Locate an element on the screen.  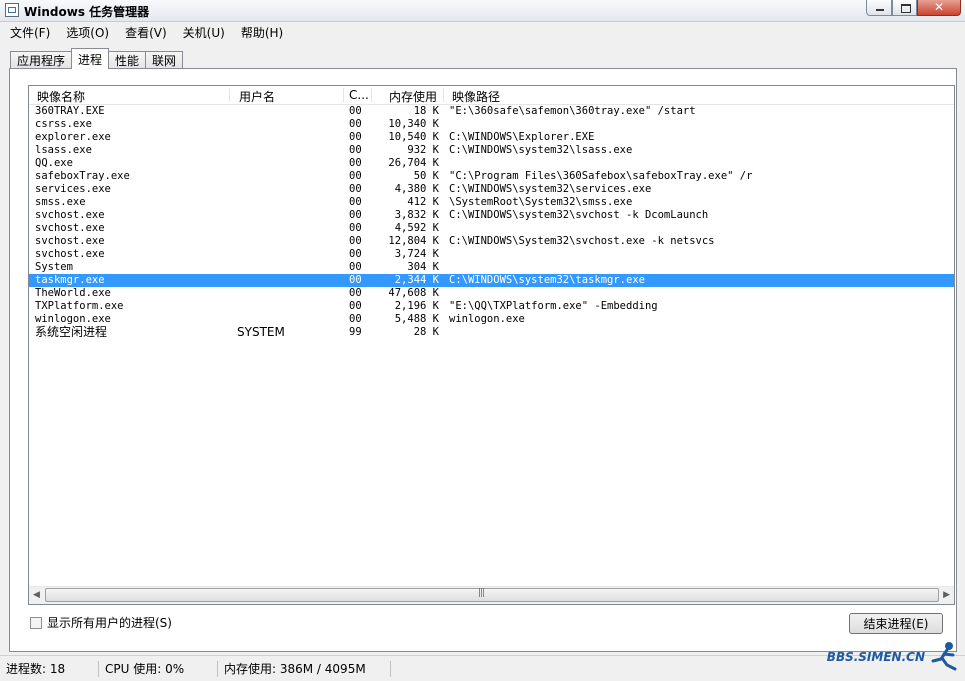
horizontal-scrollbar: ◀ ▶ is located at coordinates (491, 595).